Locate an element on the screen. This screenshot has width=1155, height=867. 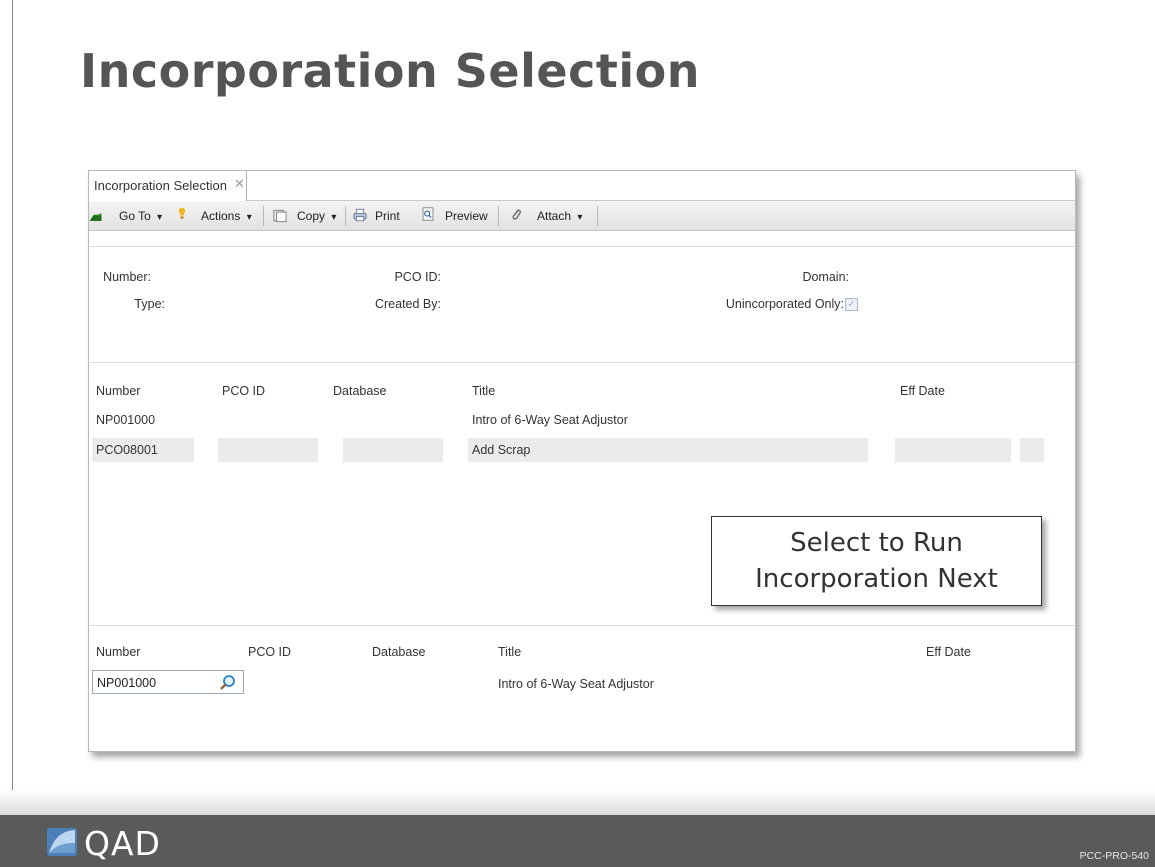
goto-button: Go To ▾ is located at coordinates (140, 216).